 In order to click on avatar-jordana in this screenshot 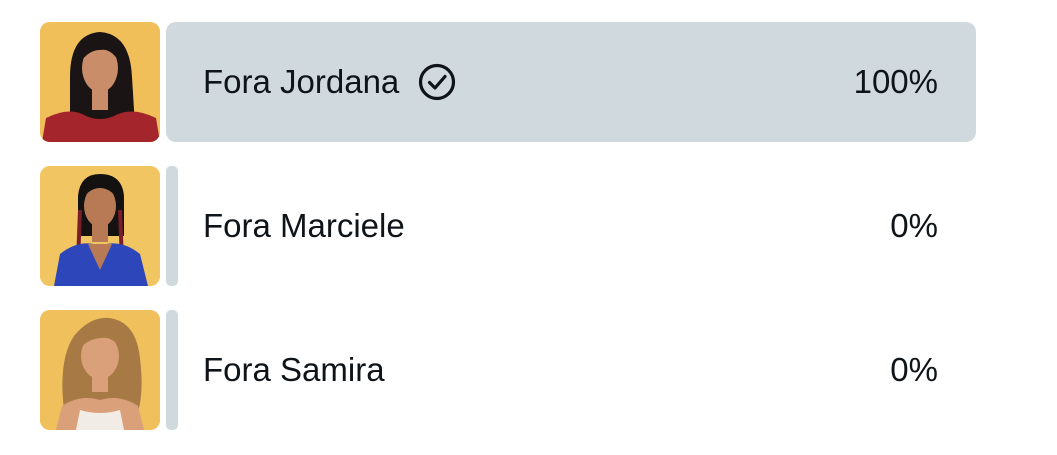, I will do `click(100, 82)`.